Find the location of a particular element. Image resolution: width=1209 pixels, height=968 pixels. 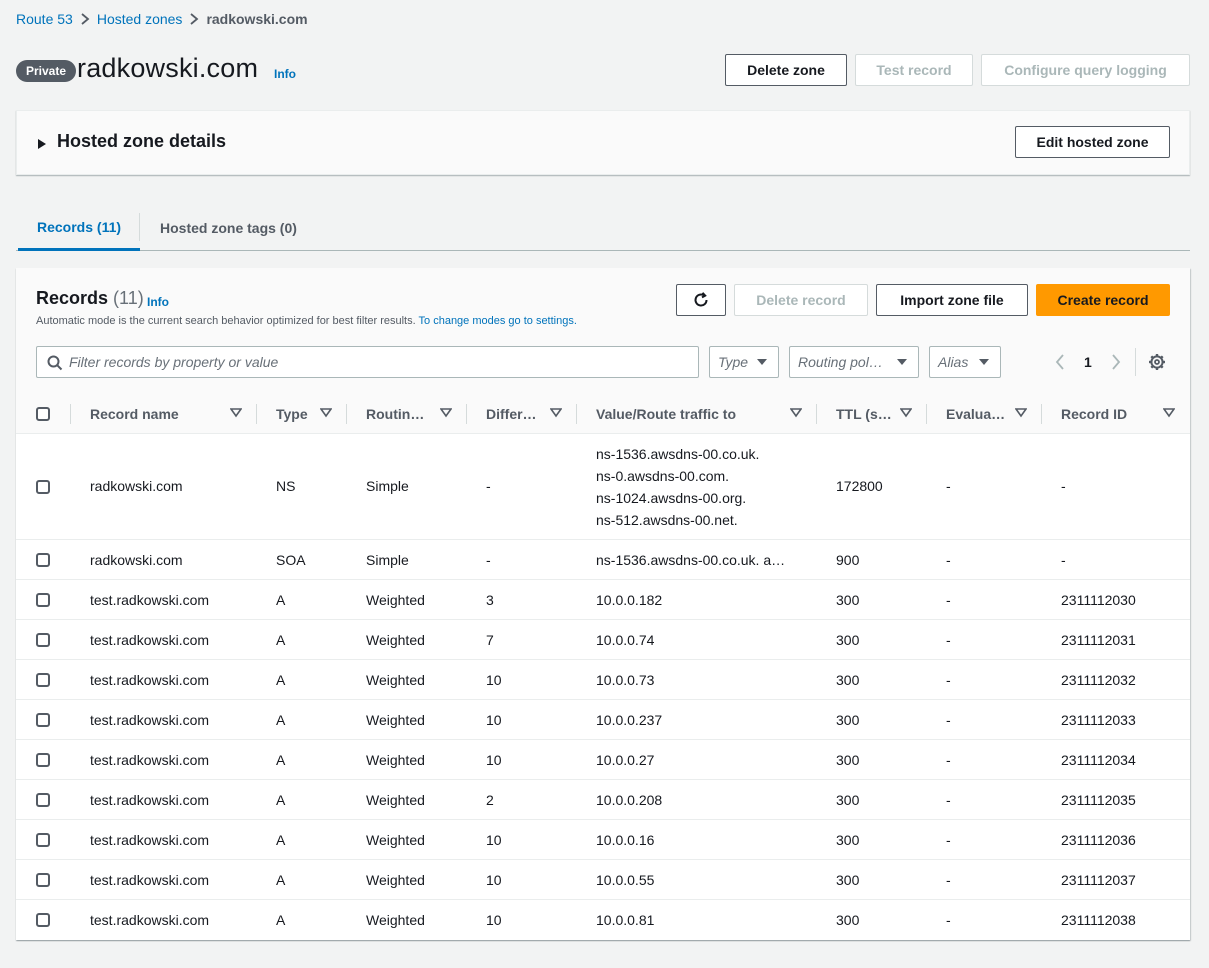

tab-records: Records (11) is located at coordinates (79, 228).